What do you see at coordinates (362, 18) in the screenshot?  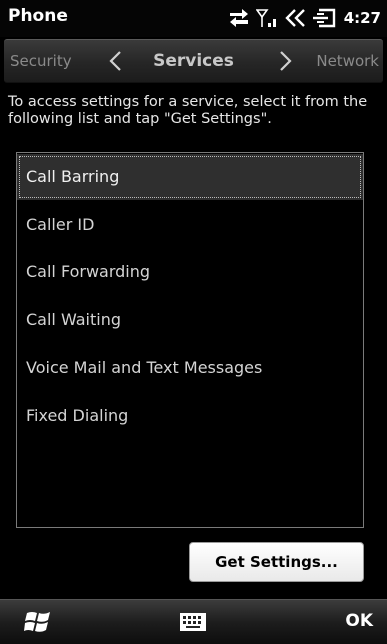 I see `clock: 4:27` at bounding box center [362, 18].